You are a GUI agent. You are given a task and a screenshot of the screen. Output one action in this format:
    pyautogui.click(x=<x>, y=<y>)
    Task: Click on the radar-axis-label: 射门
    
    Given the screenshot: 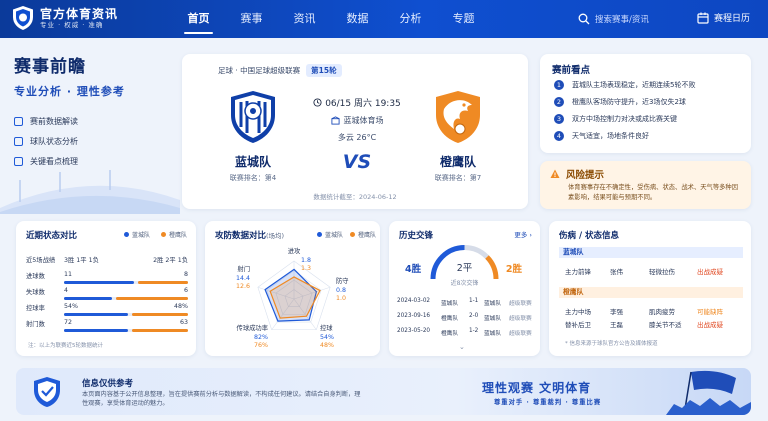 What is the action you would take?
    pyautogui.click(x=243, y=268)
    